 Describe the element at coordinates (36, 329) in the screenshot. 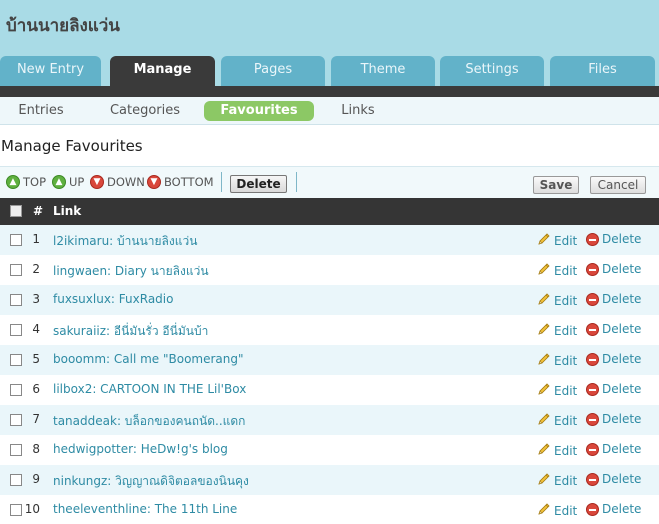

I see `row-number: 4` at that location.